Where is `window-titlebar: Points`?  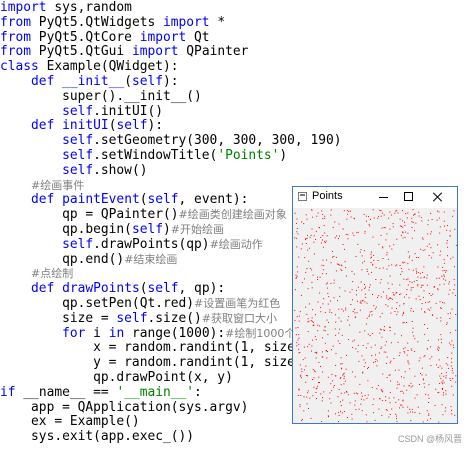
window-titlebar: Points is located at coordinates (375, 197).